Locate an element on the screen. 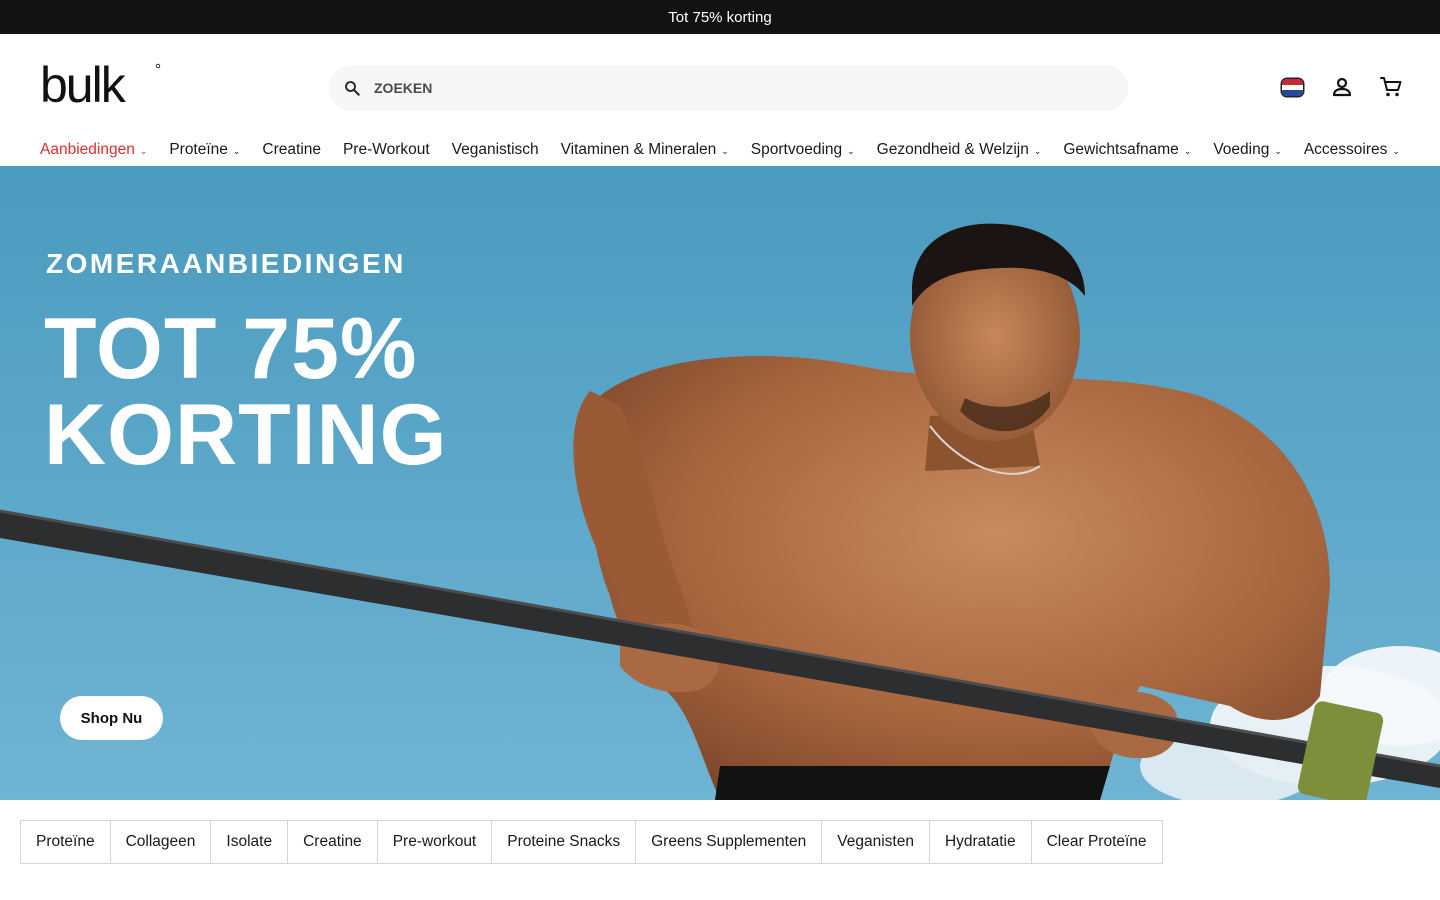 The height and width of the screenshot is (900, 1440). account-icon is located at coordinates (1342, 87).